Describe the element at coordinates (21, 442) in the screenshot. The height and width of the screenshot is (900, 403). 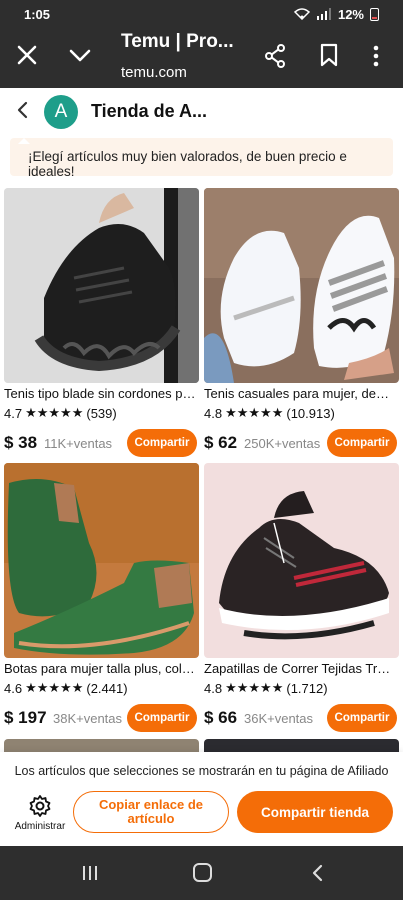
I see `product-price: $ 38` at that location.